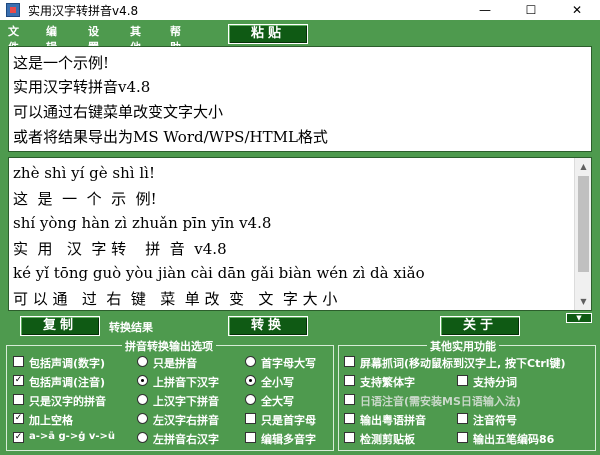 The image size is (600, 455). What do you see at coordinates (61, 63) in the screenshot?
I see `input-line: 这是一个示例!` at bounding box center [61, 63].